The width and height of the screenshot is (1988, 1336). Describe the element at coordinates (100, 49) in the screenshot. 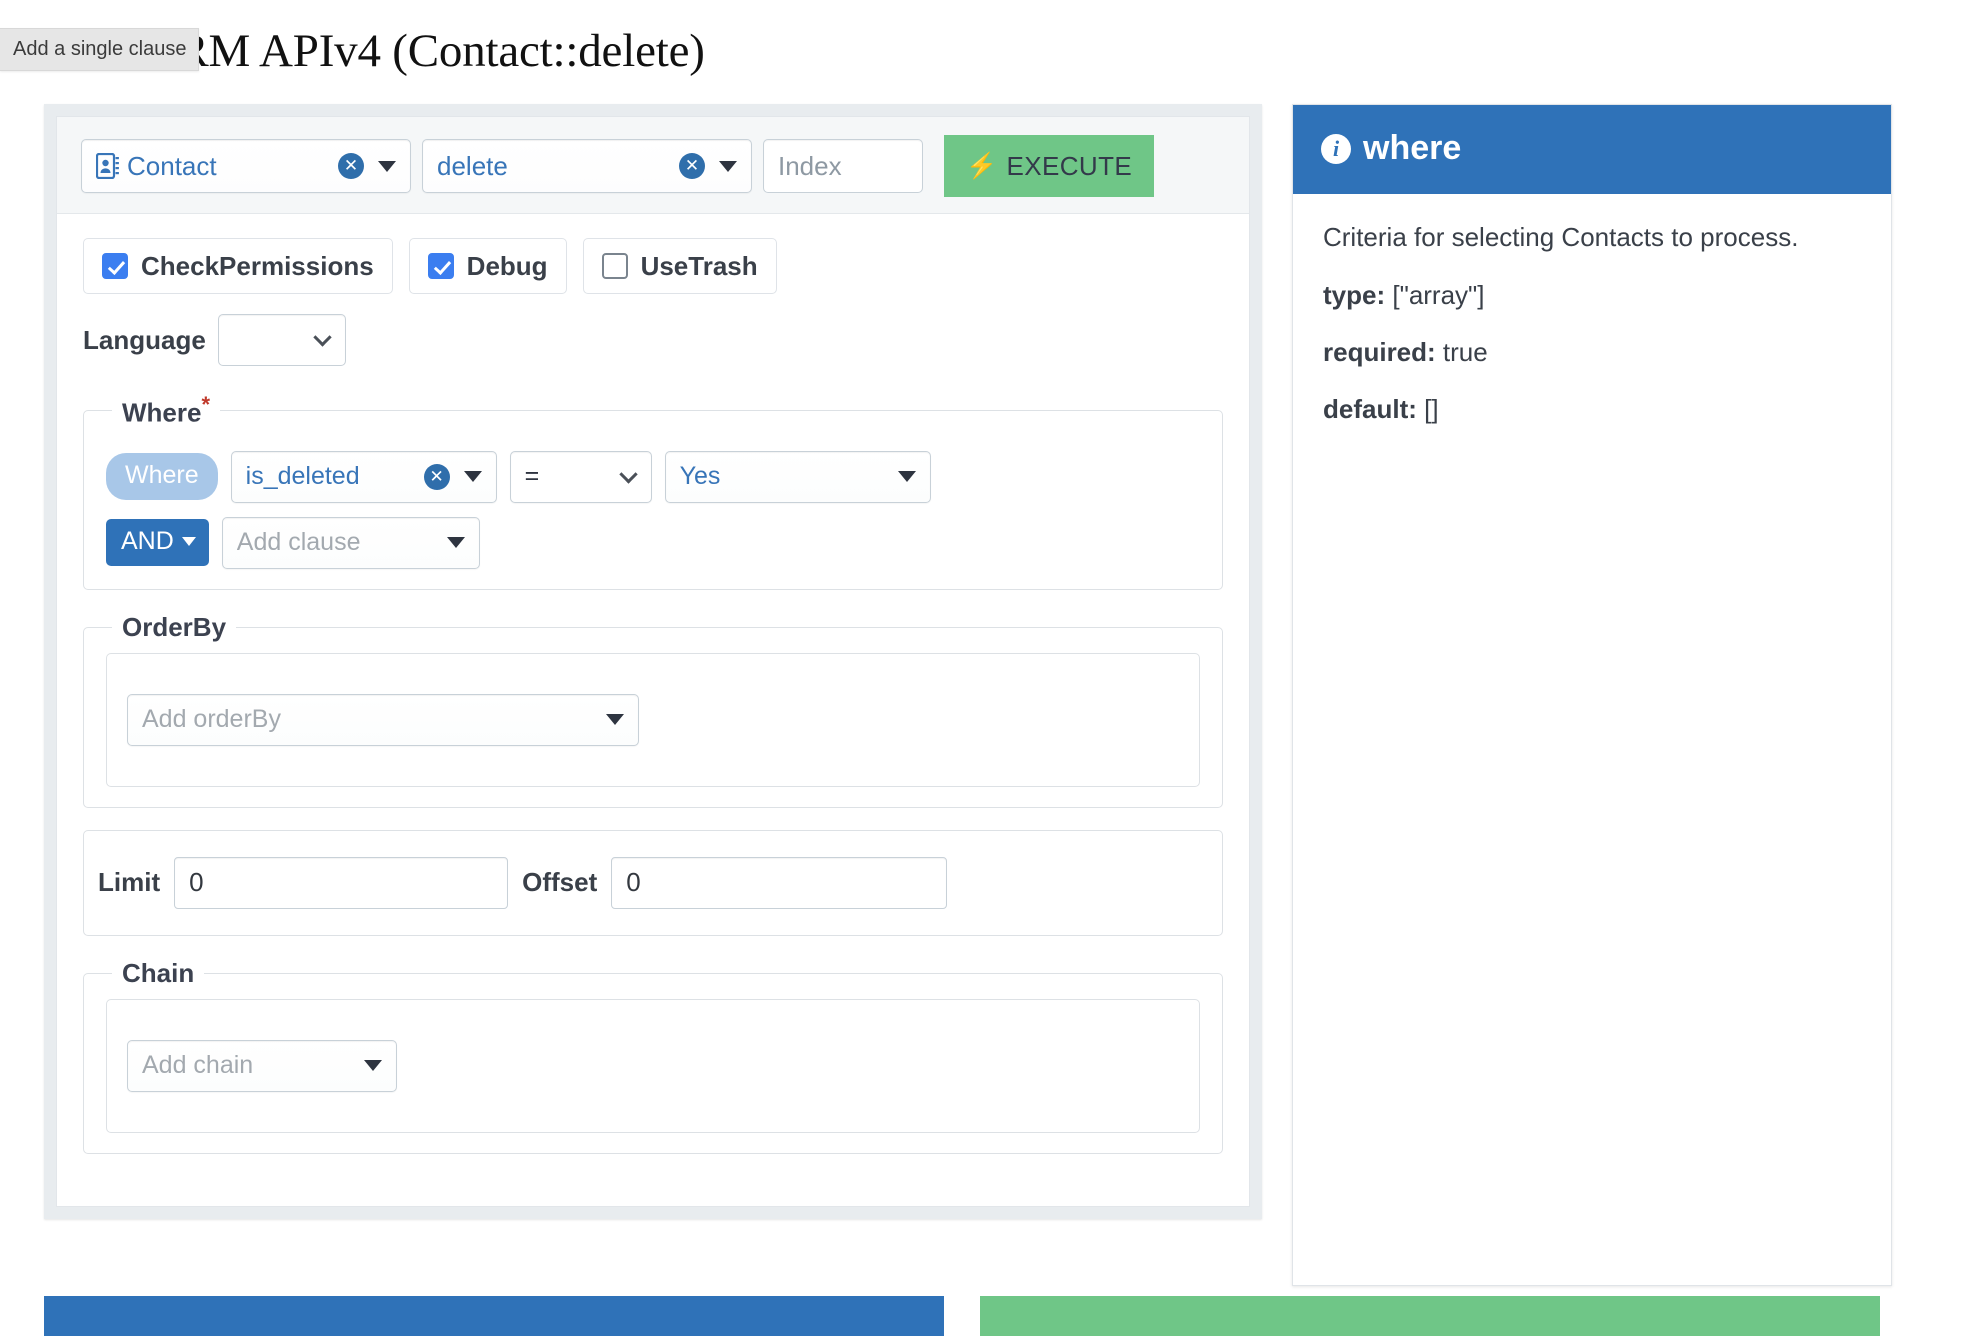

I see `tooltip: Add a single clause` at that location.